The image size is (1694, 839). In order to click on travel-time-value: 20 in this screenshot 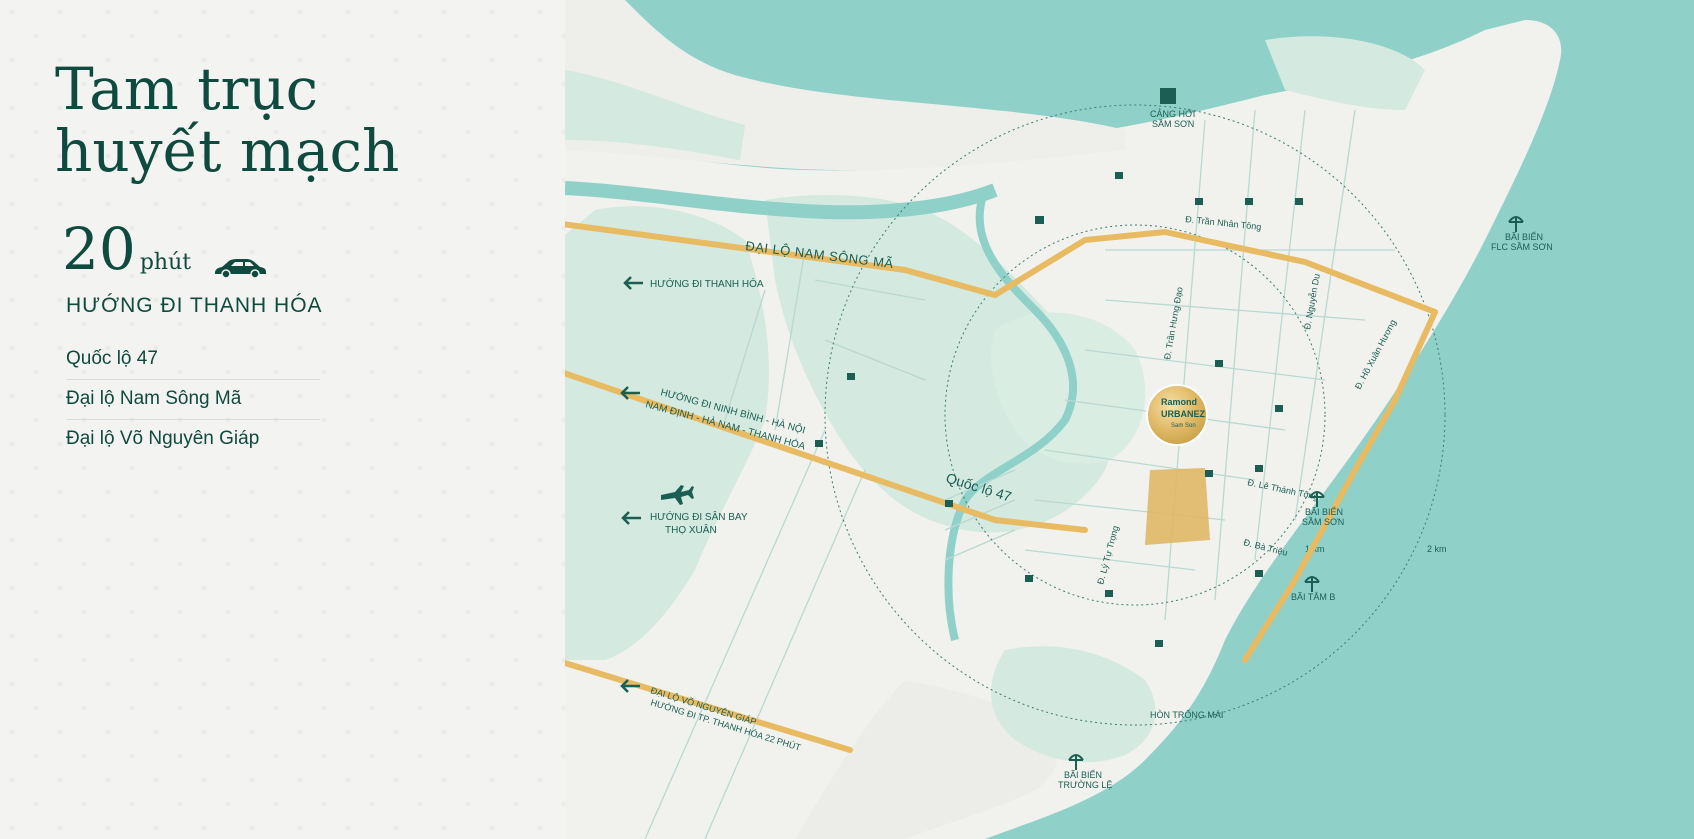, I will do `click(99, 249)`.